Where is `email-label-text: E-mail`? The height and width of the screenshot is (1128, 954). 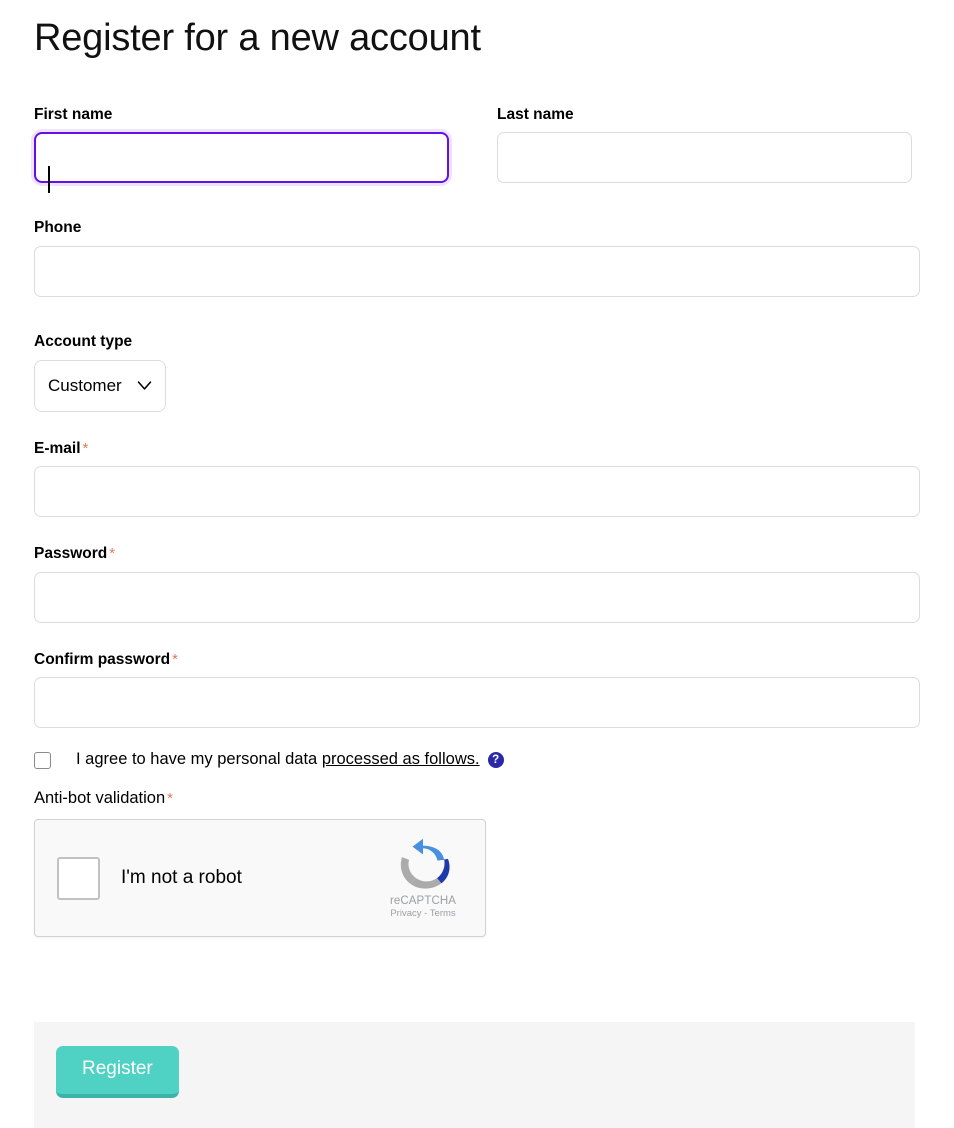
email-label-text: E-mail is located at coordinates (57, 448).